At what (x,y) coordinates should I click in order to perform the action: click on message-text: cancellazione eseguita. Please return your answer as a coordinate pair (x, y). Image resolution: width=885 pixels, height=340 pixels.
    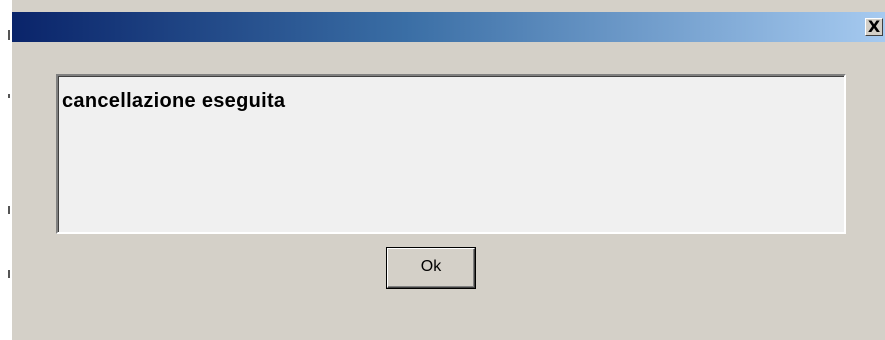
    Looking at the image, I should click on (174, 101).